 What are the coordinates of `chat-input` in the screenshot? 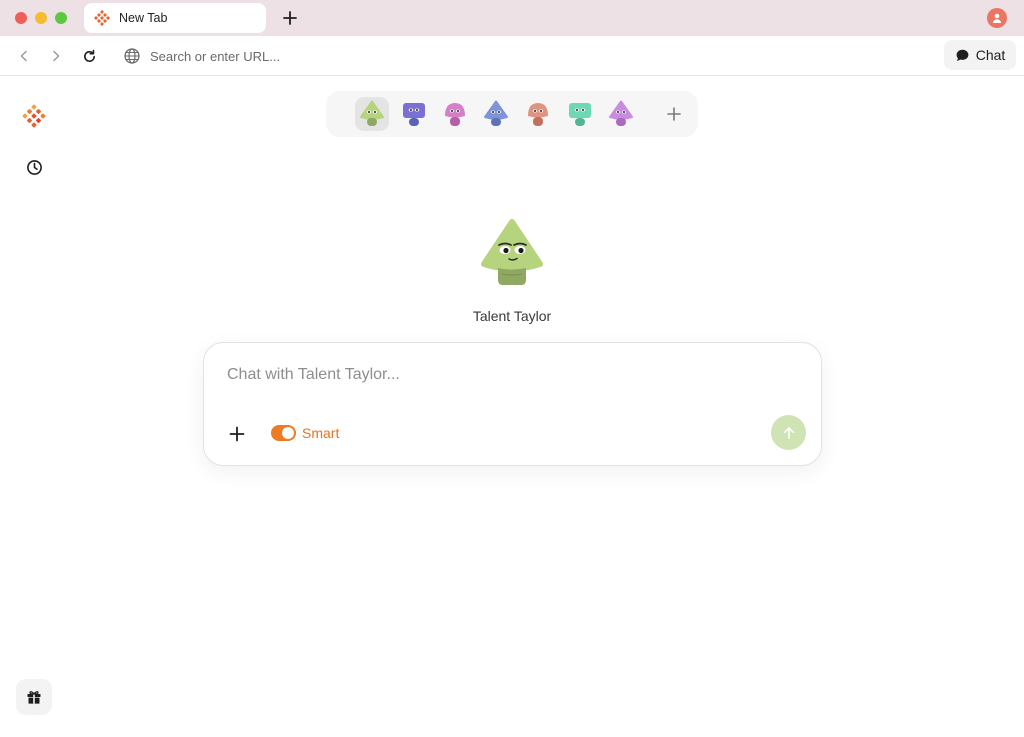 It's located at (507, 375).